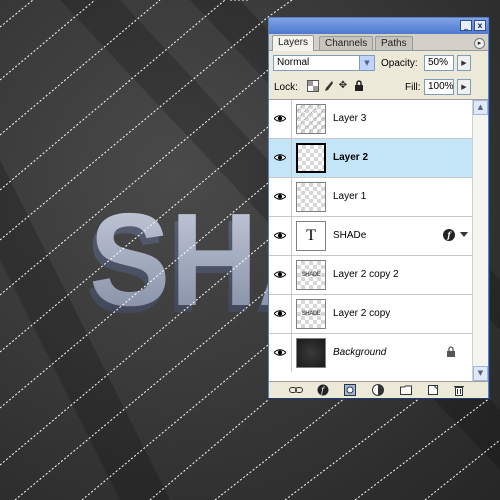 This screenshot has width=500, height=500. Describe the element at coordinates (362, 313) in the screenshot. I see `layer-name: Layer 2 copy` at that location.